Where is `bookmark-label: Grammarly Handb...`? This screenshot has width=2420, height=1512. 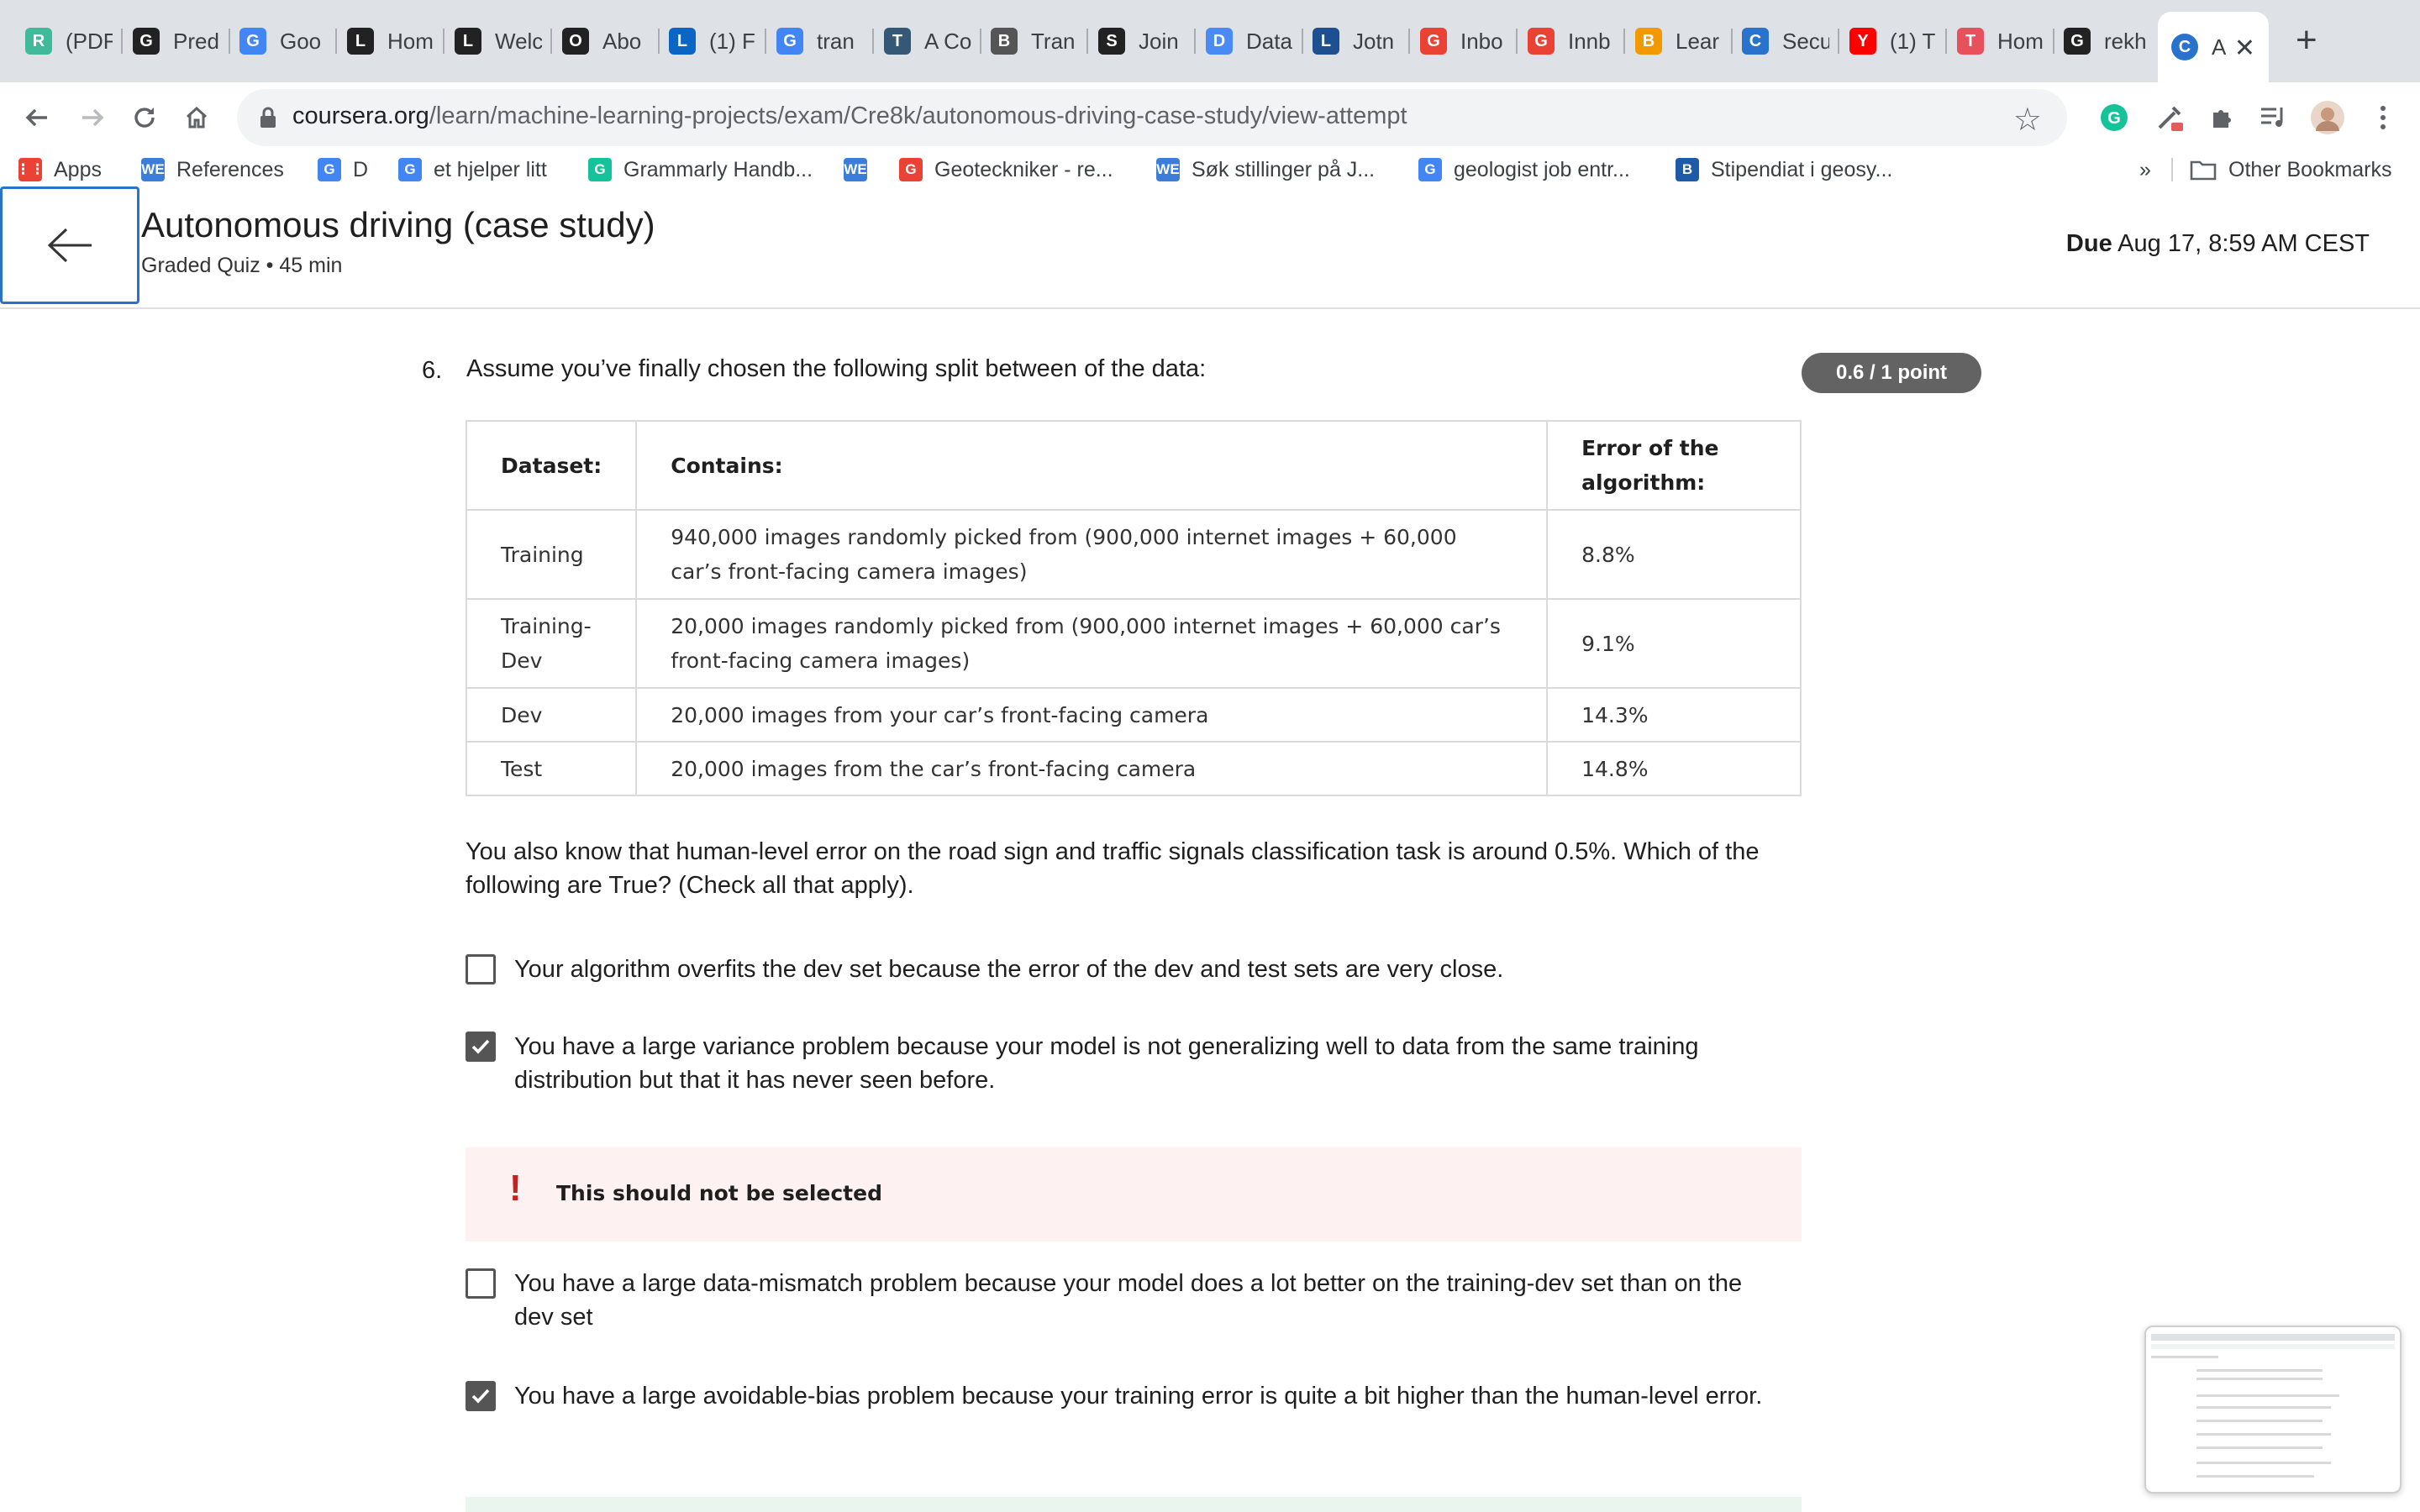
bookmark-label: Grammarly Handb... is located at coordinates (718, 169).